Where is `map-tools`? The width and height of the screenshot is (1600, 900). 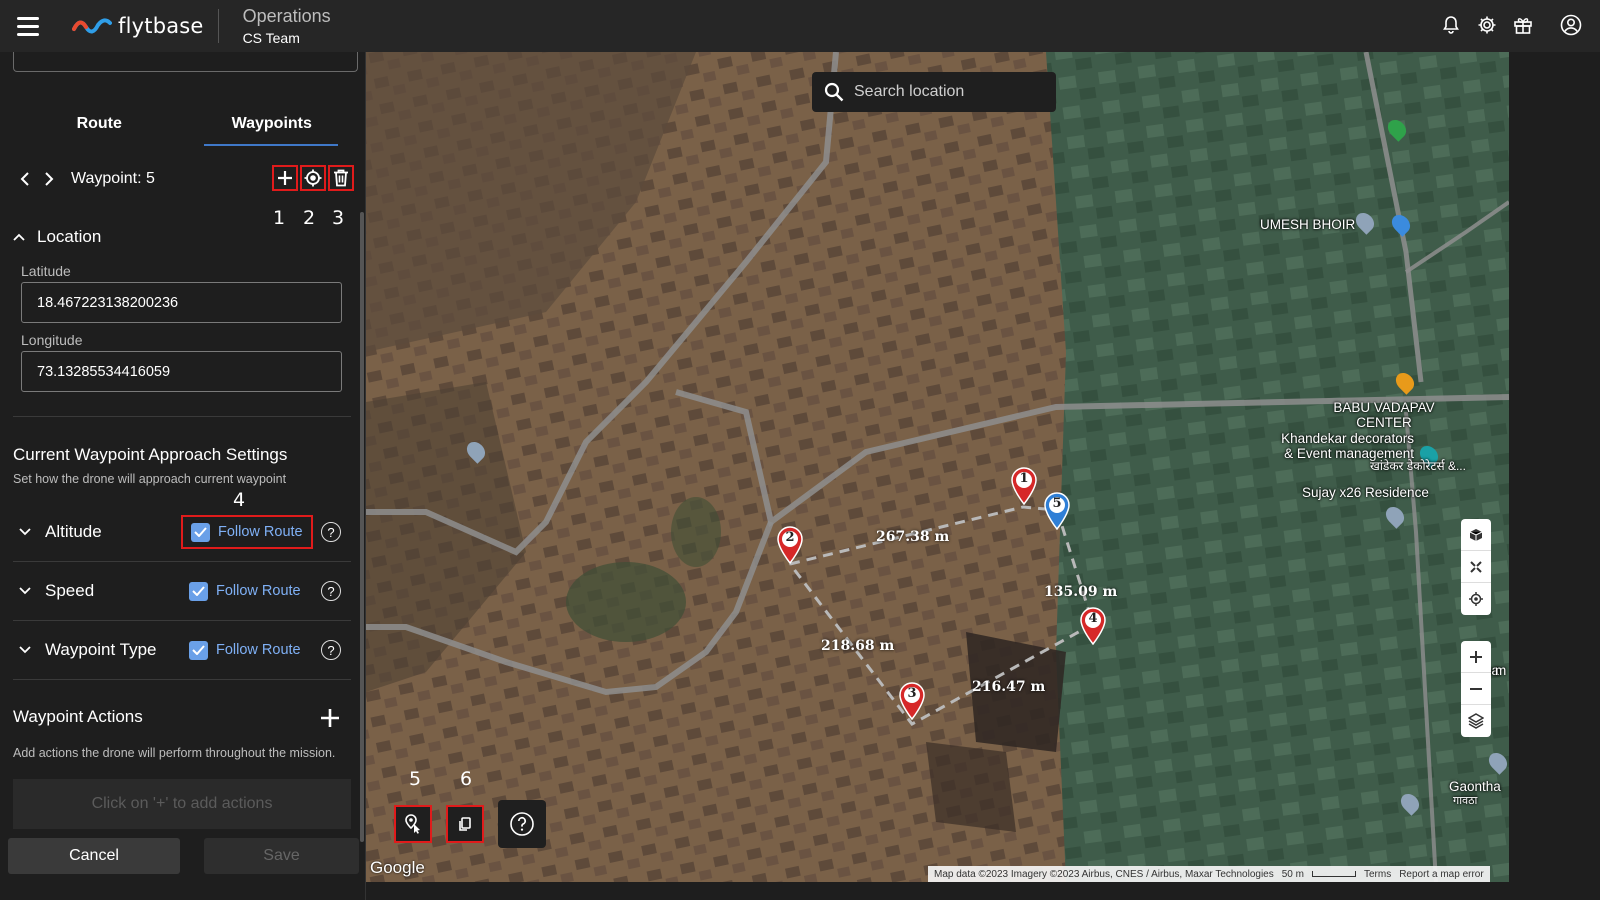
map-tools is located at coordinates (470, 824).